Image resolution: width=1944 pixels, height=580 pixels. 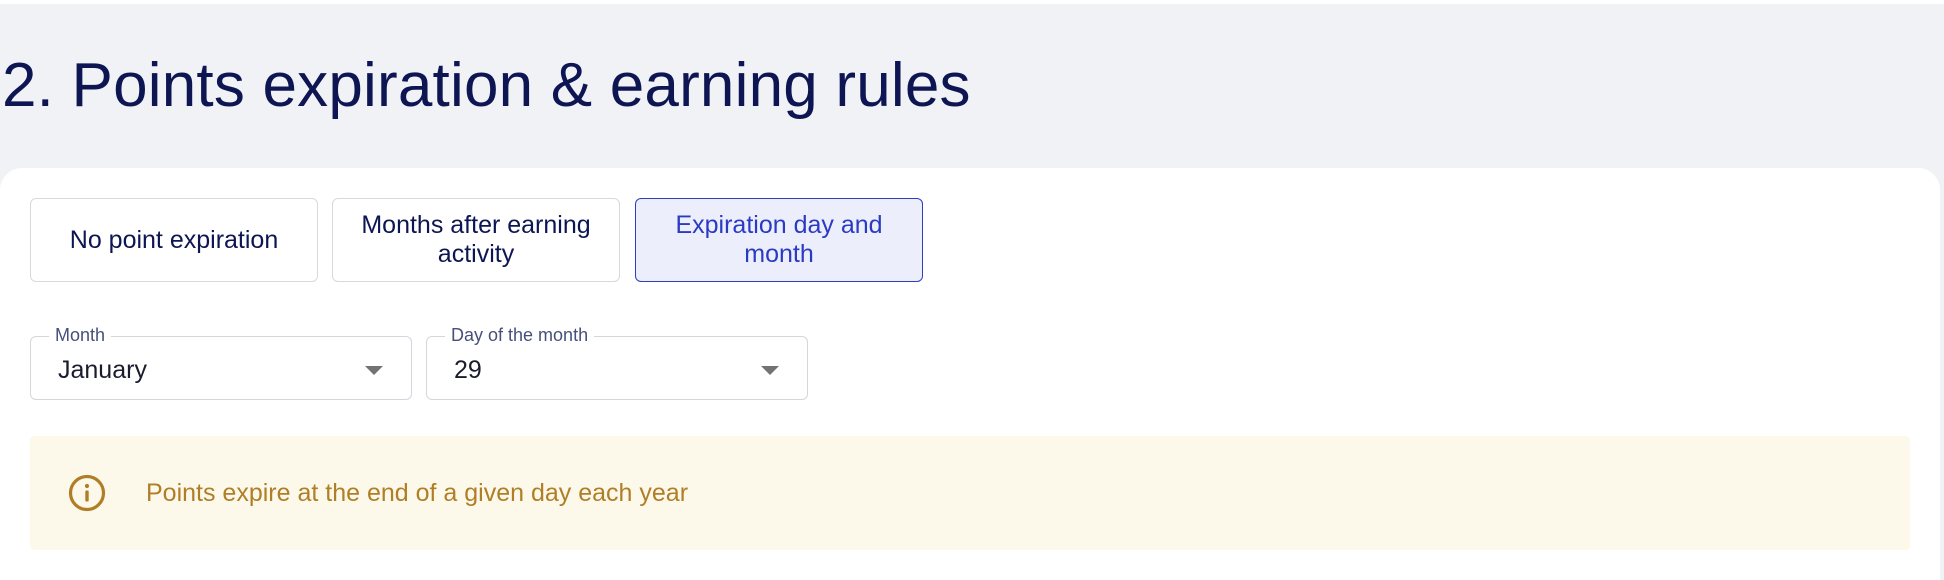 I want to click on option-label: No point expiration, so click(x=174, y=239).